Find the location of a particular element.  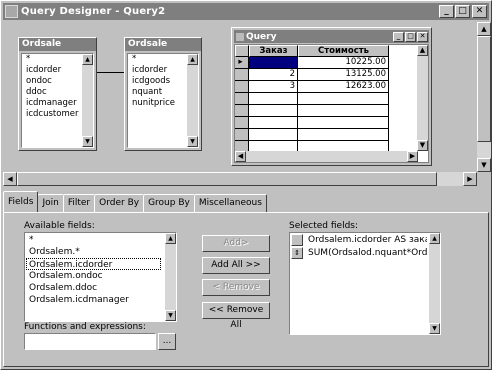

add-button: Add> is located at coordinates (236, 243).